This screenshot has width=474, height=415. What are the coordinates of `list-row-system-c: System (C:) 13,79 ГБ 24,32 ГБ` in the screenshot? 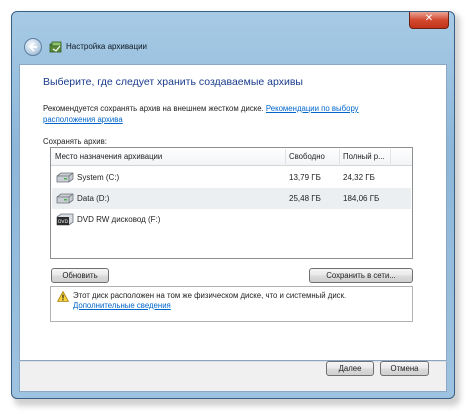 It's located at (231, 177).